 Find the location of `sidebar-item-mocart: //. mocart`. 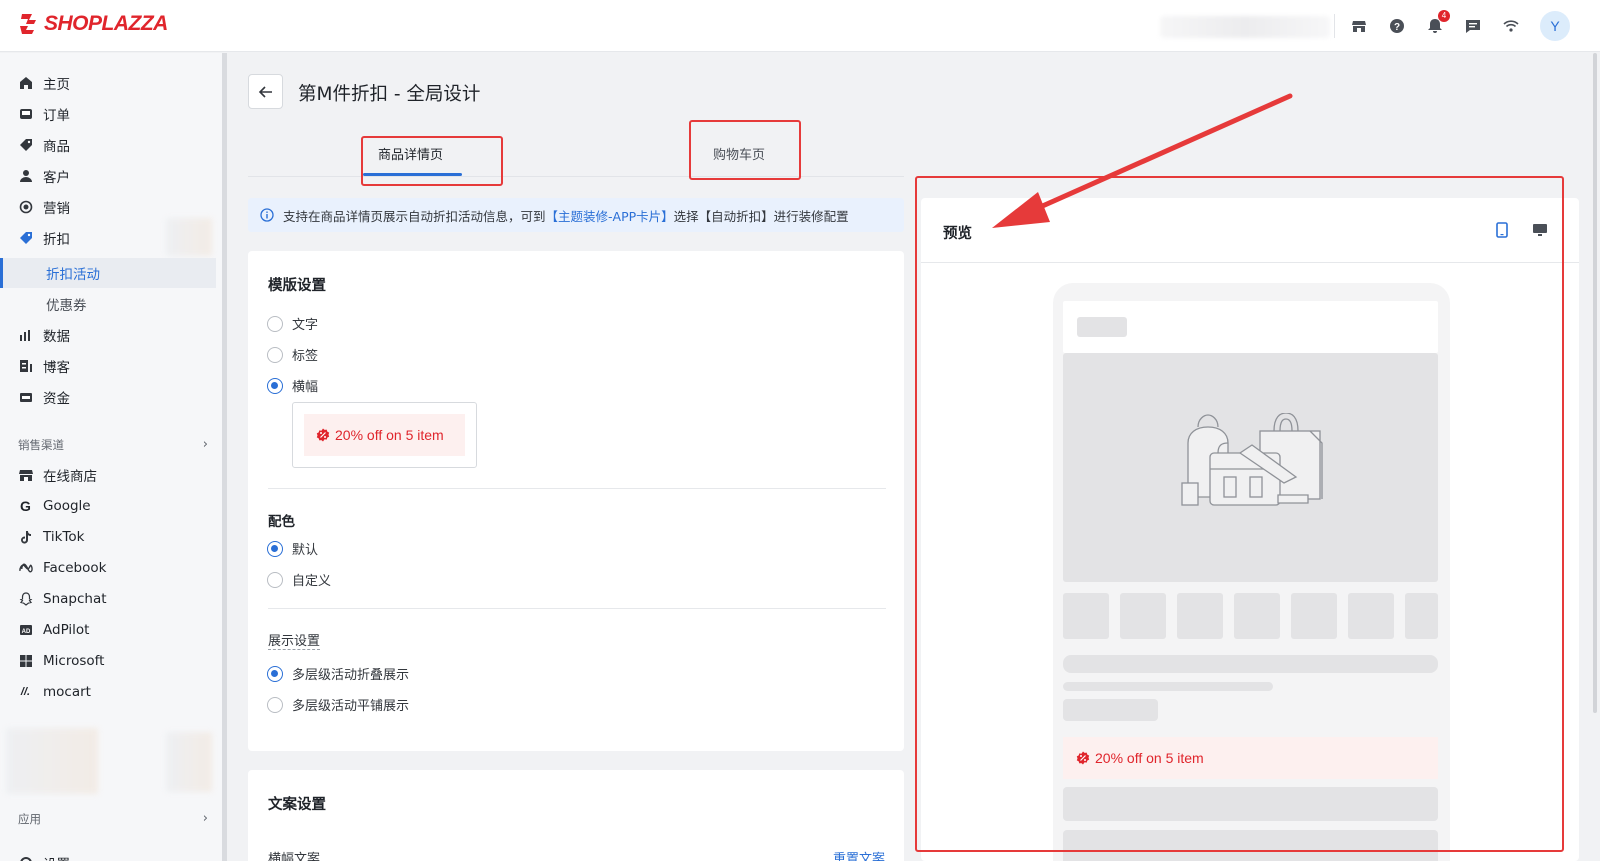

sidebar-item-mocart: //. mocart is located at coordinates (108, 692).